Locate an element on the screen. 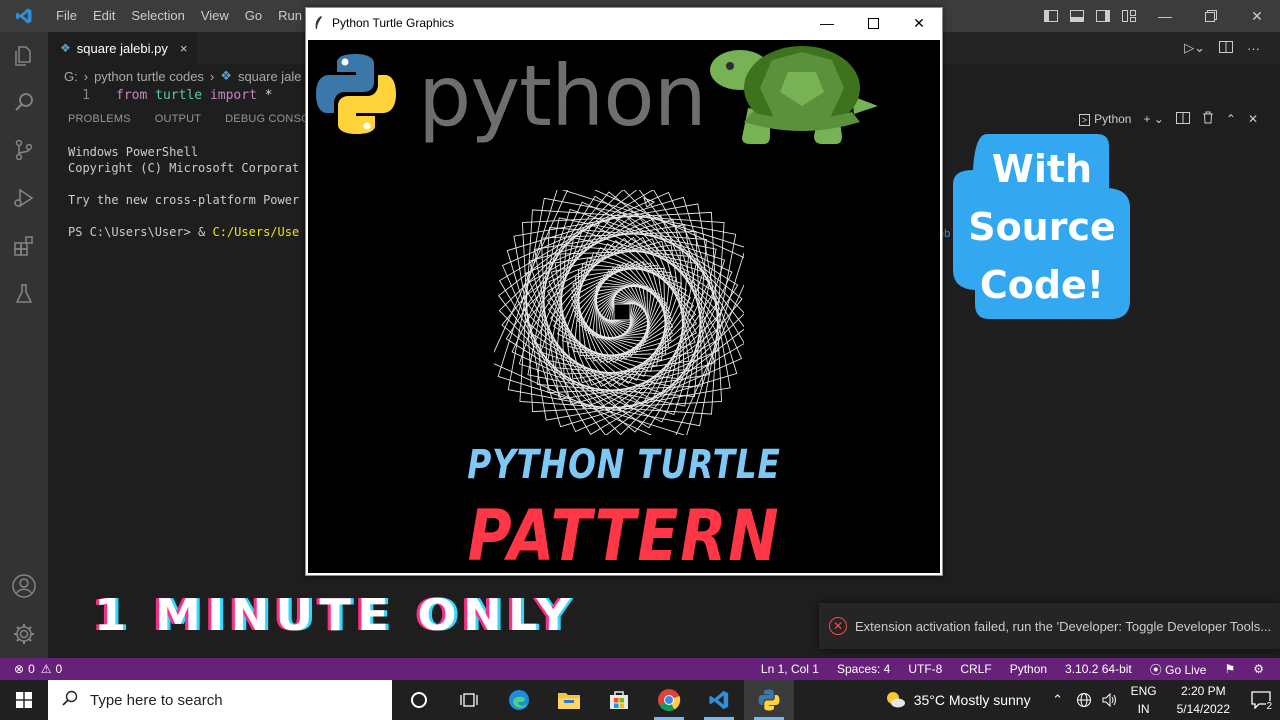 The width and height of the screenshot is (1280, 720). toggle-sidebar-icon is located at coordinates (1051, 16).